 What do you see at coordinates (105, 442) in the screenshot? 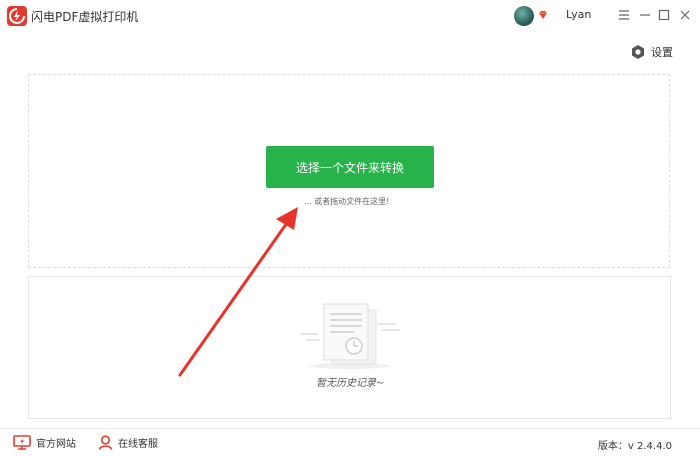
I see `customer-service-icon` at bounding box center [105, 442].